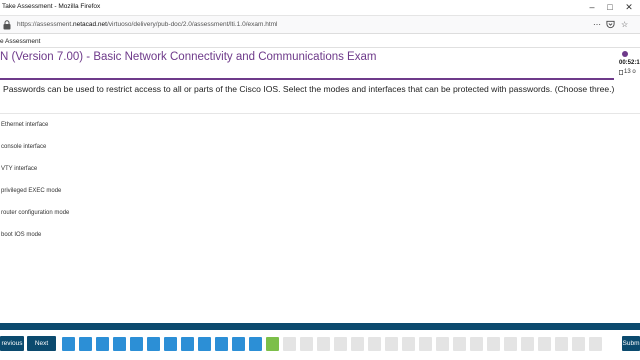 The width and height of the screenshot is (640, 360). I want to click on lock-icon, so click(7, 25).